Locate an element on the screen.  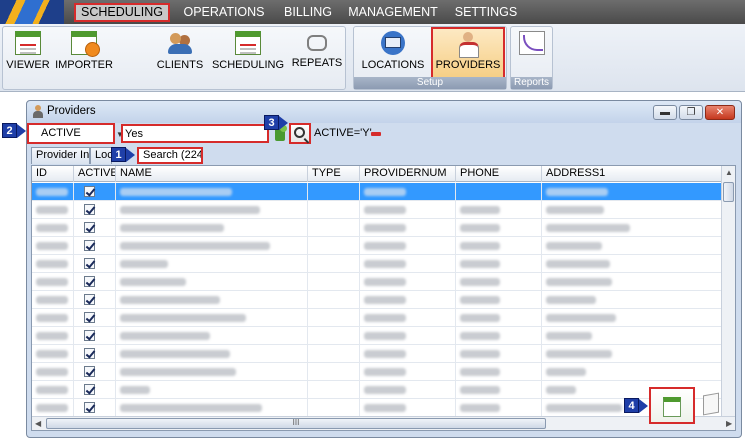
providers-button: PROVIDERS is located at coordinates (468, 53).